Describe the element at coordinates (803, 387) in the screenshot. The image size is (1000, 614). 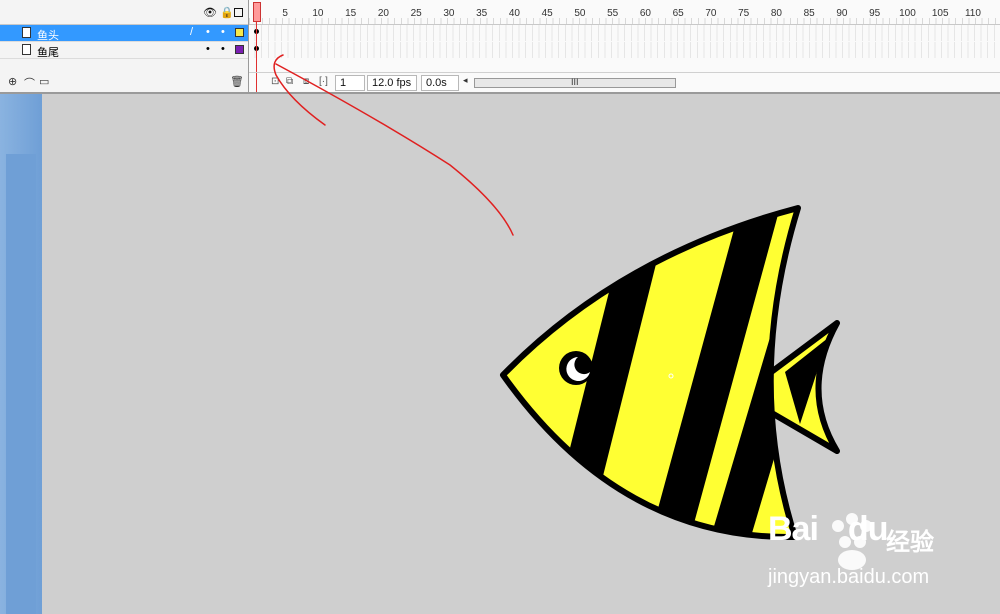
I see `fish-tail` at that location.